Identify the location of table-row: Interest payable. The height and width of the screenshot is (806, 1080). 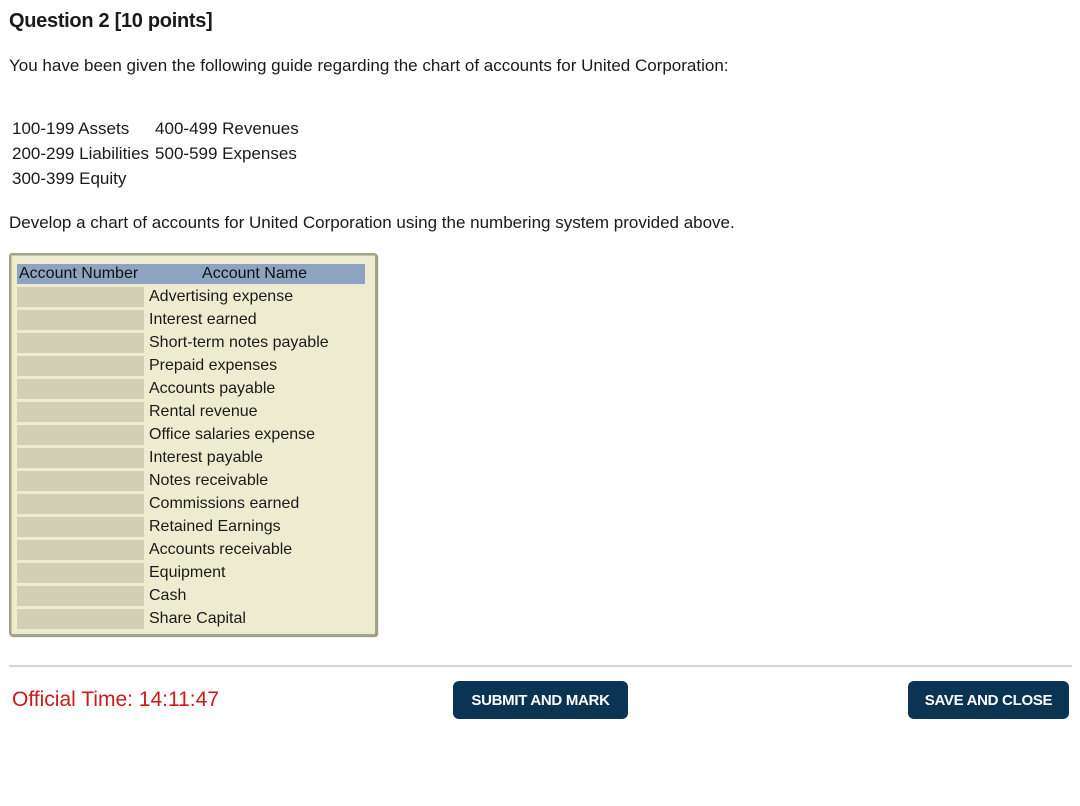
(191, 458).